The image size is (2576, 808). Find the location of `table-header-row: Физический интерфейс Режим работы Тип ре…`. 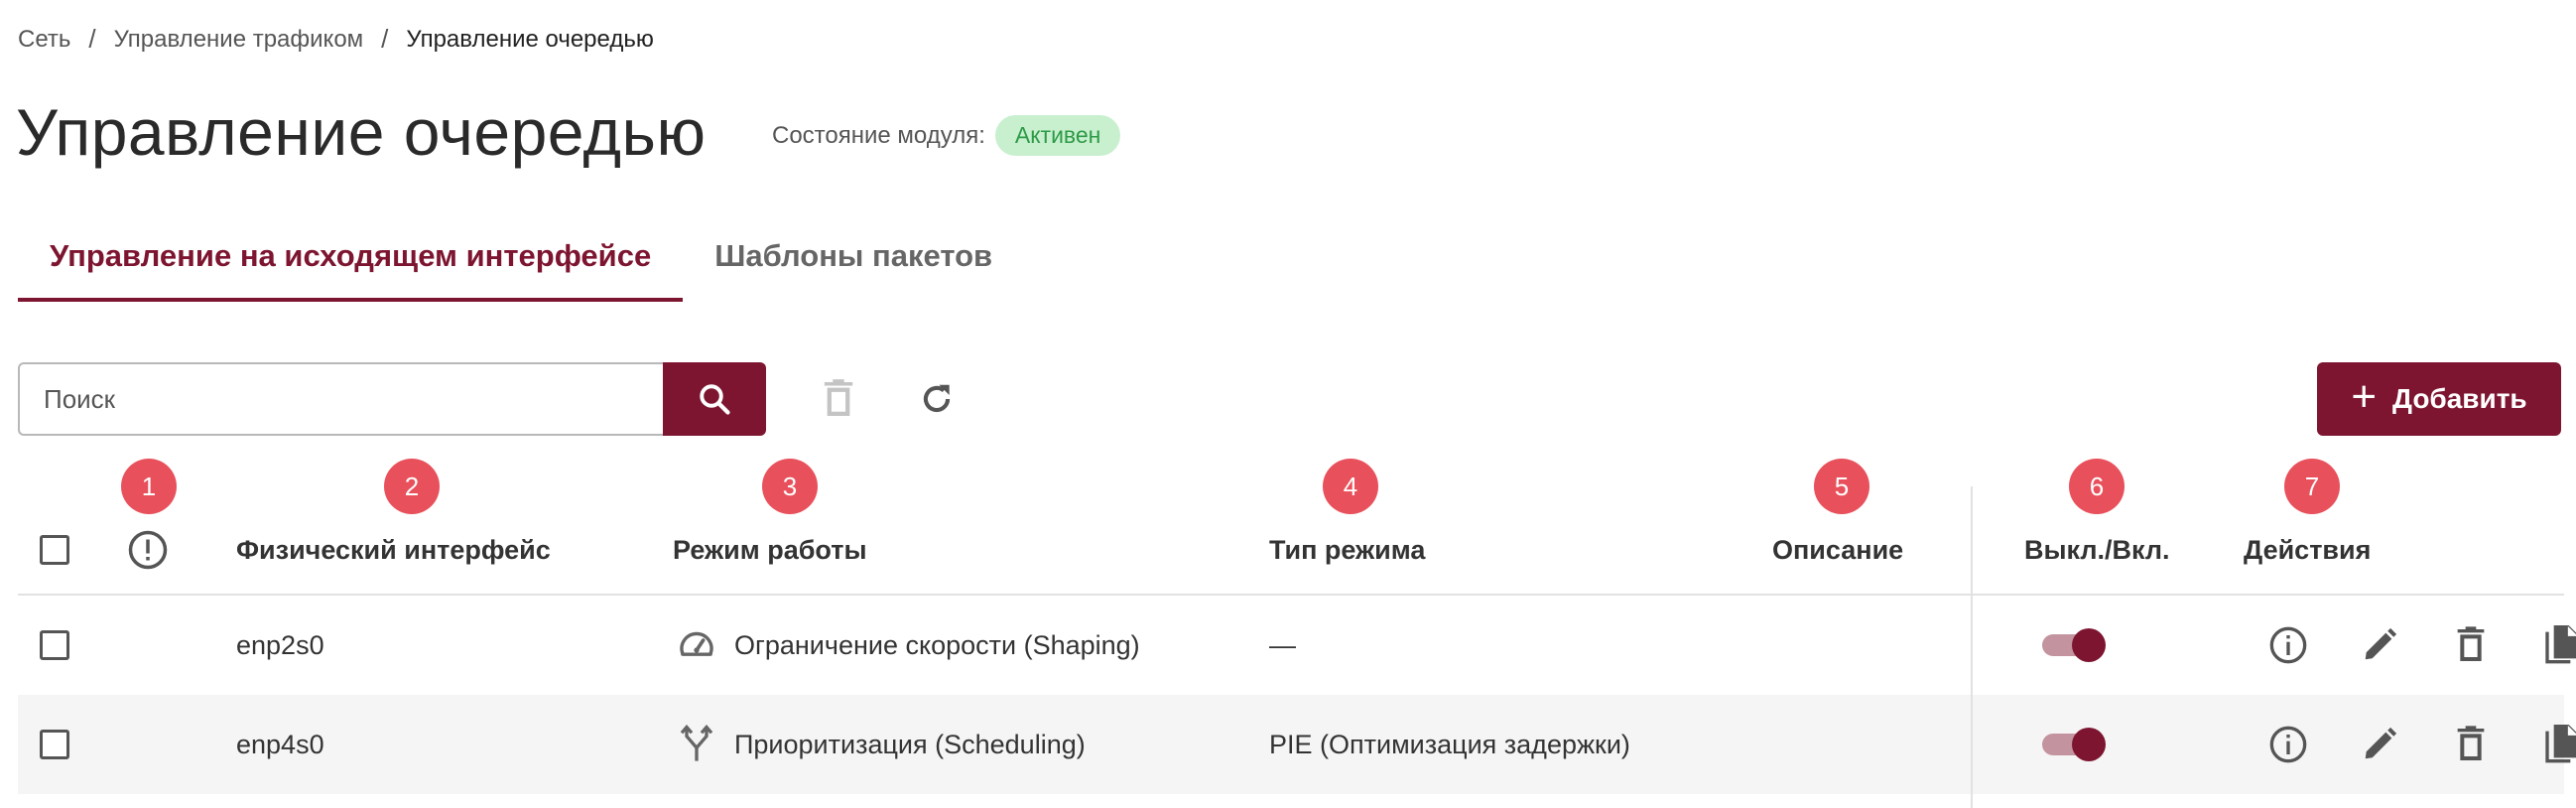

table-header-row: Физический интерфейс Режим работы Тип ре… is located at coordinates (1291, 541).